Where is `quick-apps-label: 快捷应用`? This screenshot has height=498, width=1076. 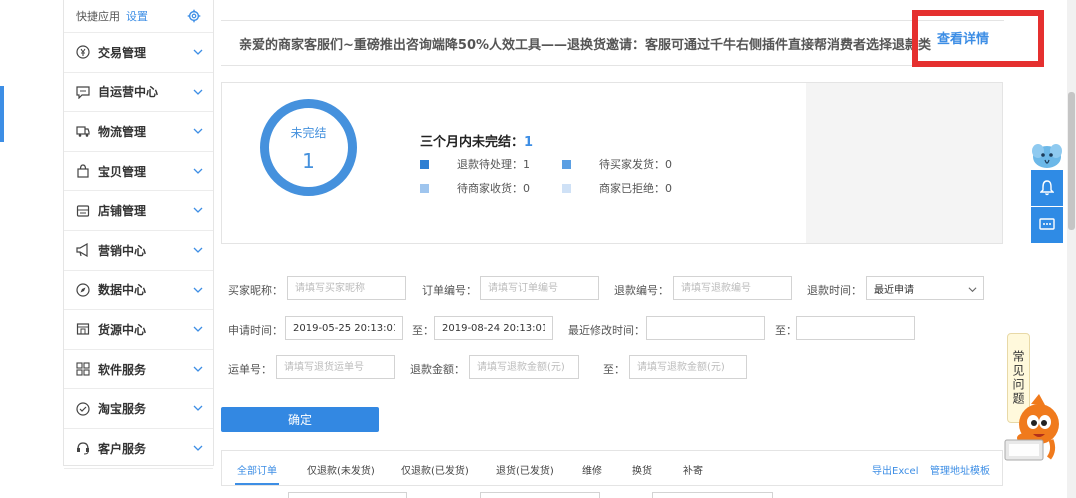 quick-apps-label: 快捷应用 is located at coordinates (98, 16).